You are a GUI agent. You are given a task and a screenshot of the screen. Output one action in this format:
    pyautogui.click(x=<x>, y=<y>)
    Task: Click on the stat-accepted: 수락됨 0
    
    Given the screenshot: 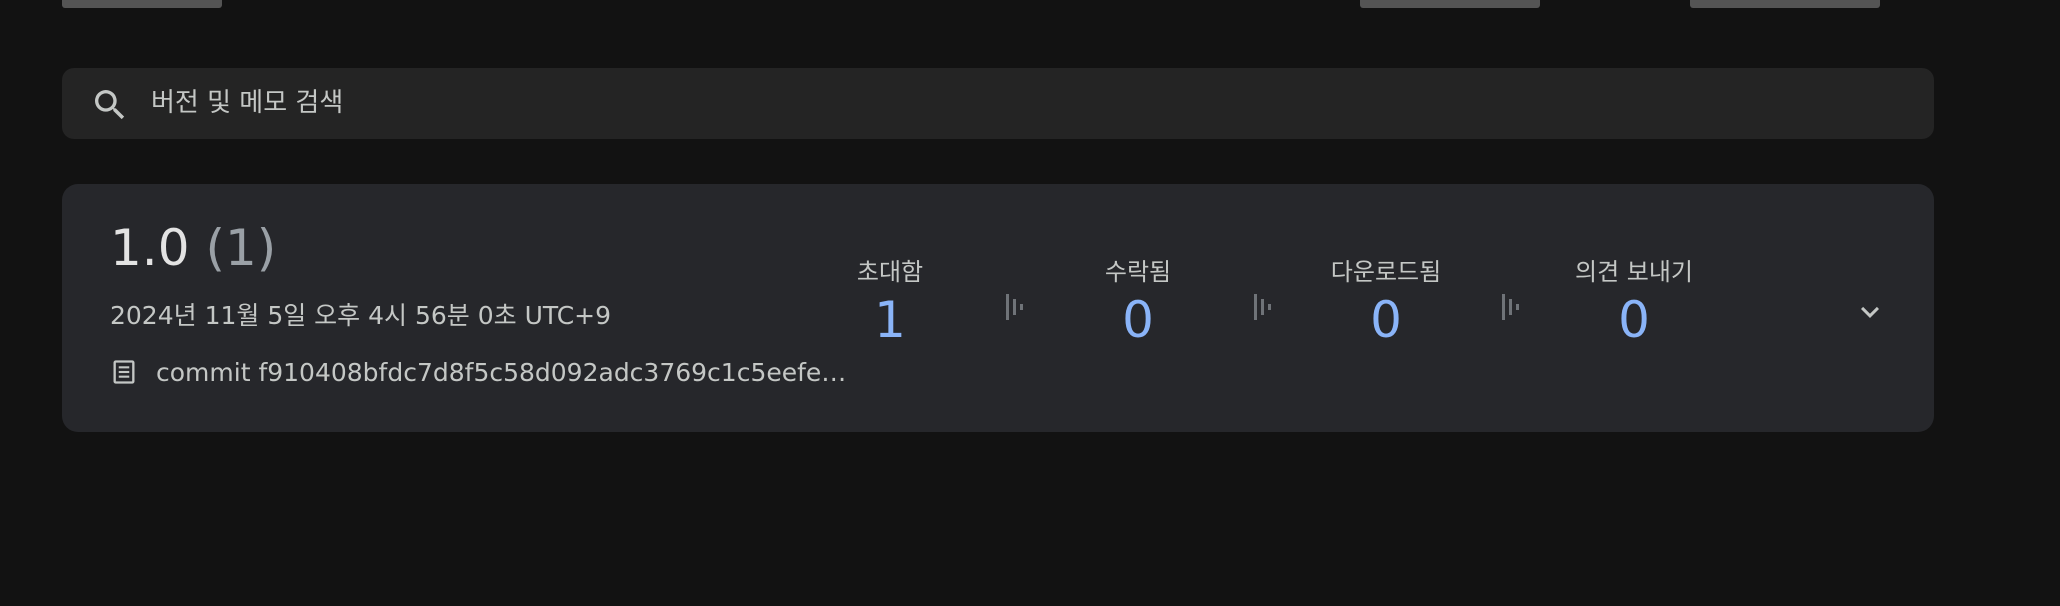 What is the action you would take?
    pyautogui.click(x=1138, y=302)
    